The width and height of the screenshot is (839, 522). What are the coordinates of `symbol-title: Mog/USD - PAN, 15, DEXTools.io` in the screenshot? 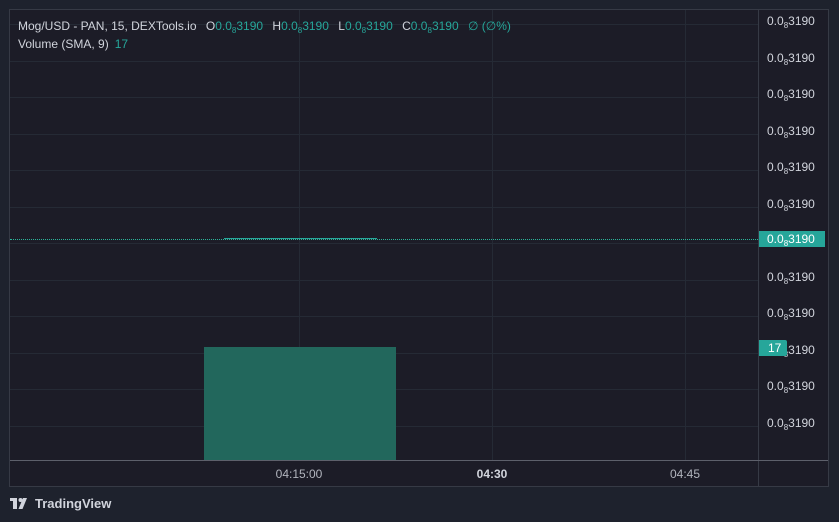 It's located at (107, 26).